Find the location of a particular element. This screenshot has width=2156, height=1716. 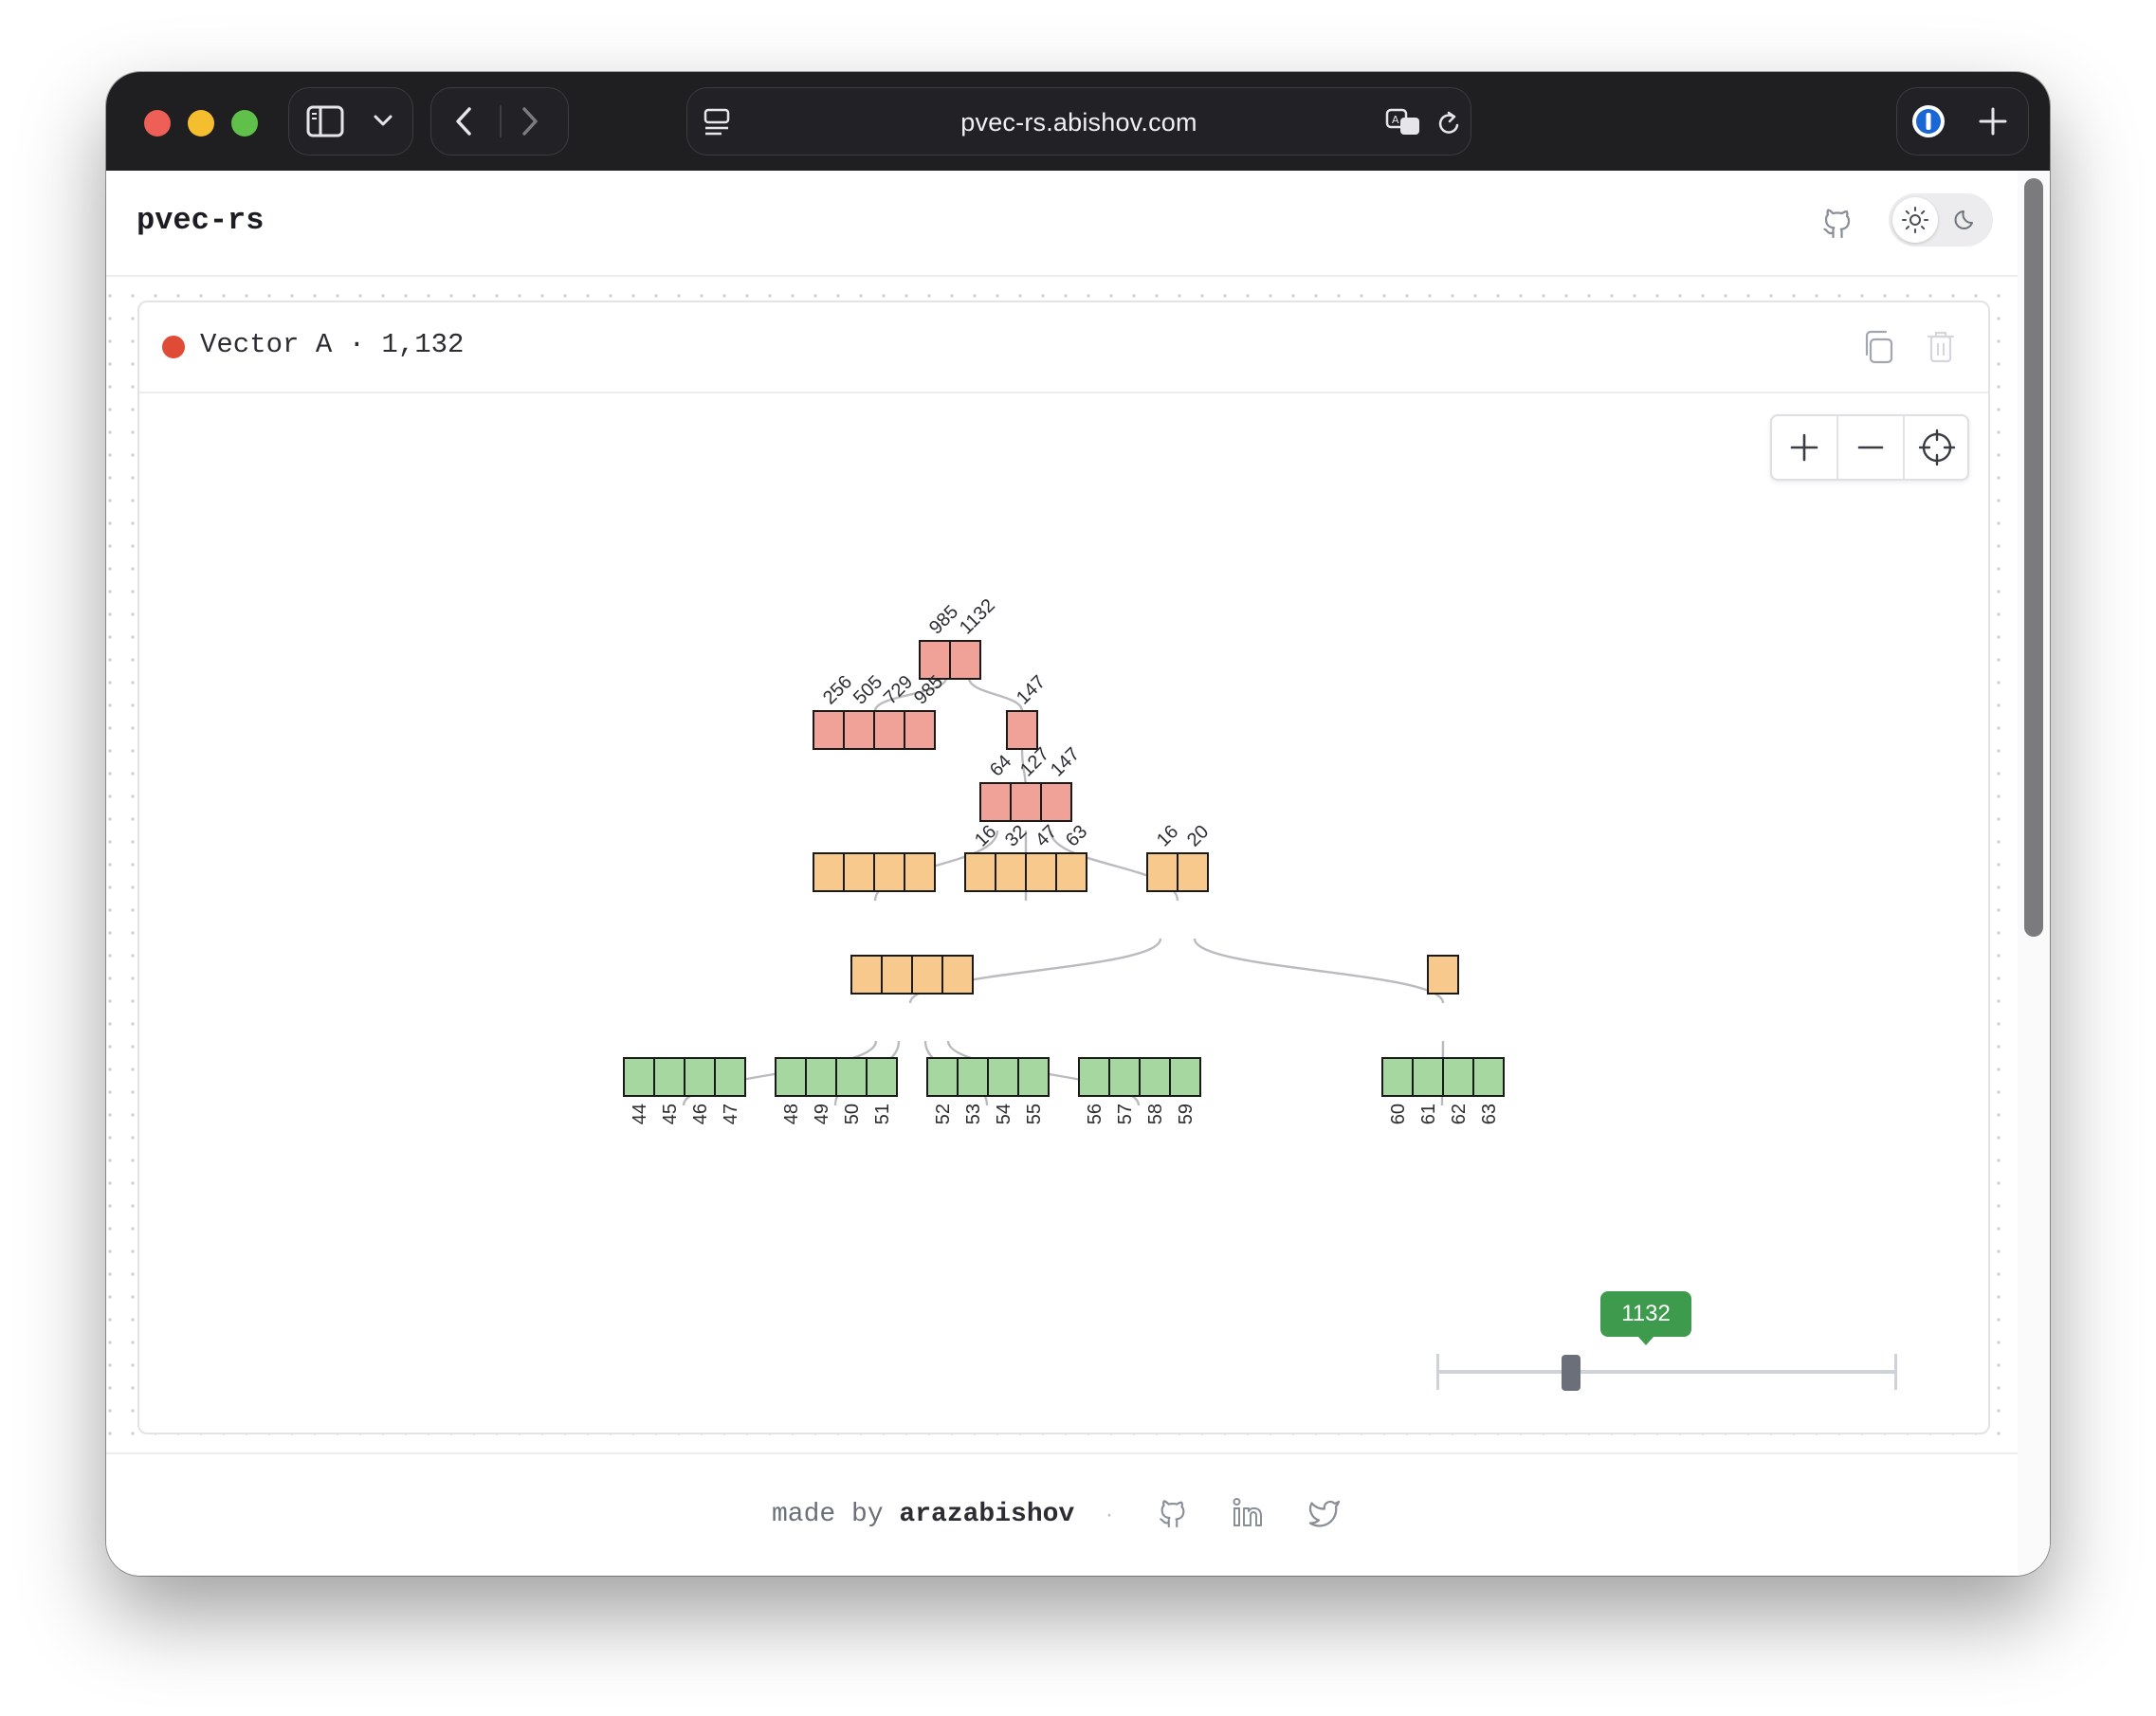

reload-icon is located at coordinates (1449, 123).